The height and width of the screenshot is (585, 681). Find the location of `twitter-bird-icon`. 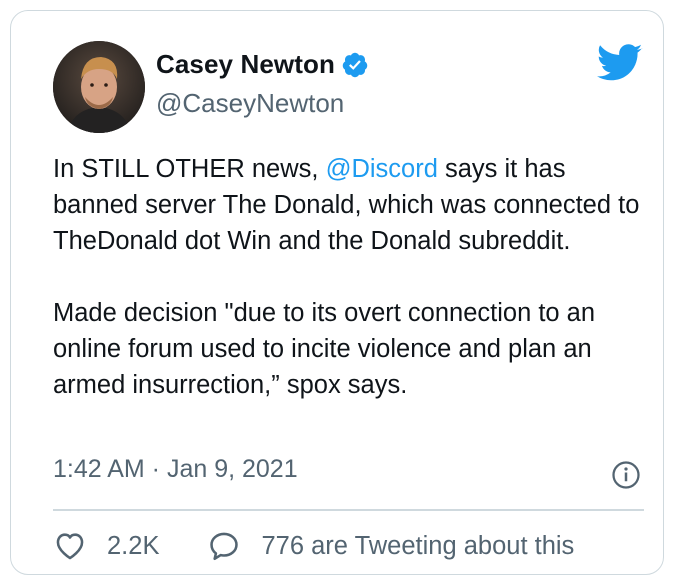

twitter-bird-icon is located at coordinates (620, 63).